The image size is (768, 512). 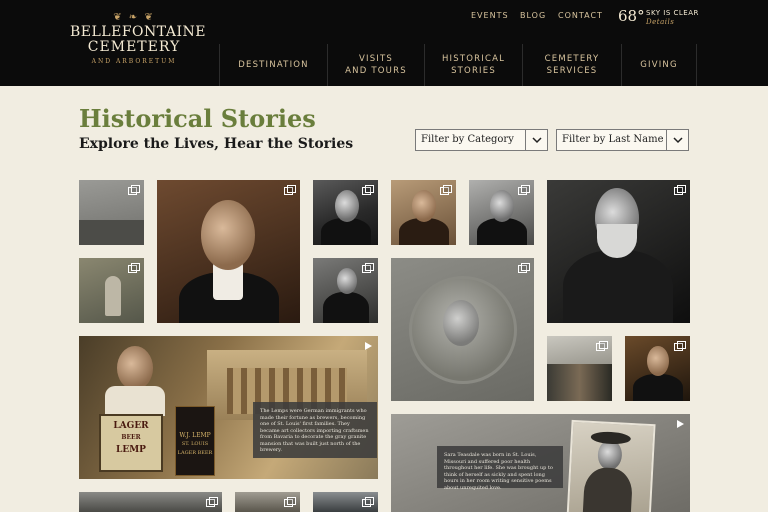 What do you see at coordinates (195, 444) in the screenshot?
I see `bottle-line-2: ST. LOUIS` at bounding box center [195, 444].